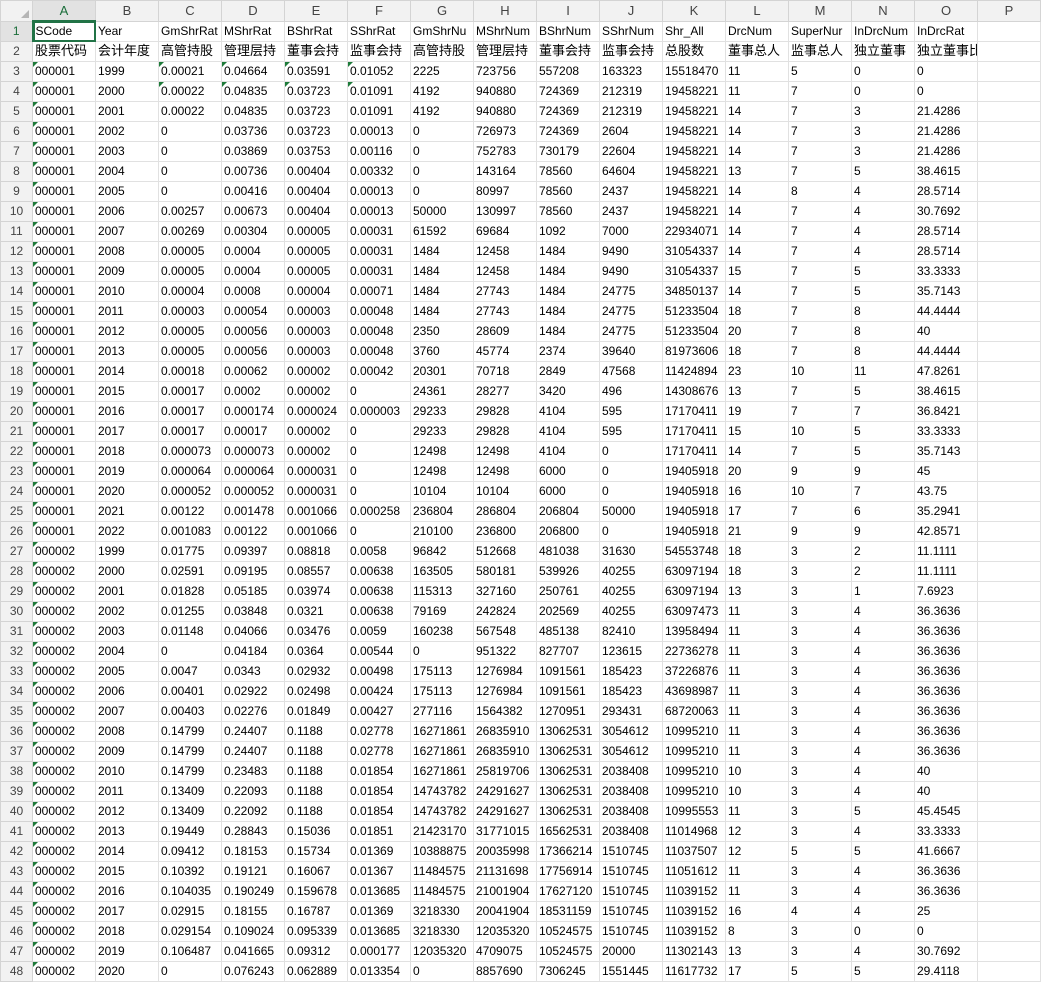  I want to click on cell-K47: 11302143, so click(694, 951).